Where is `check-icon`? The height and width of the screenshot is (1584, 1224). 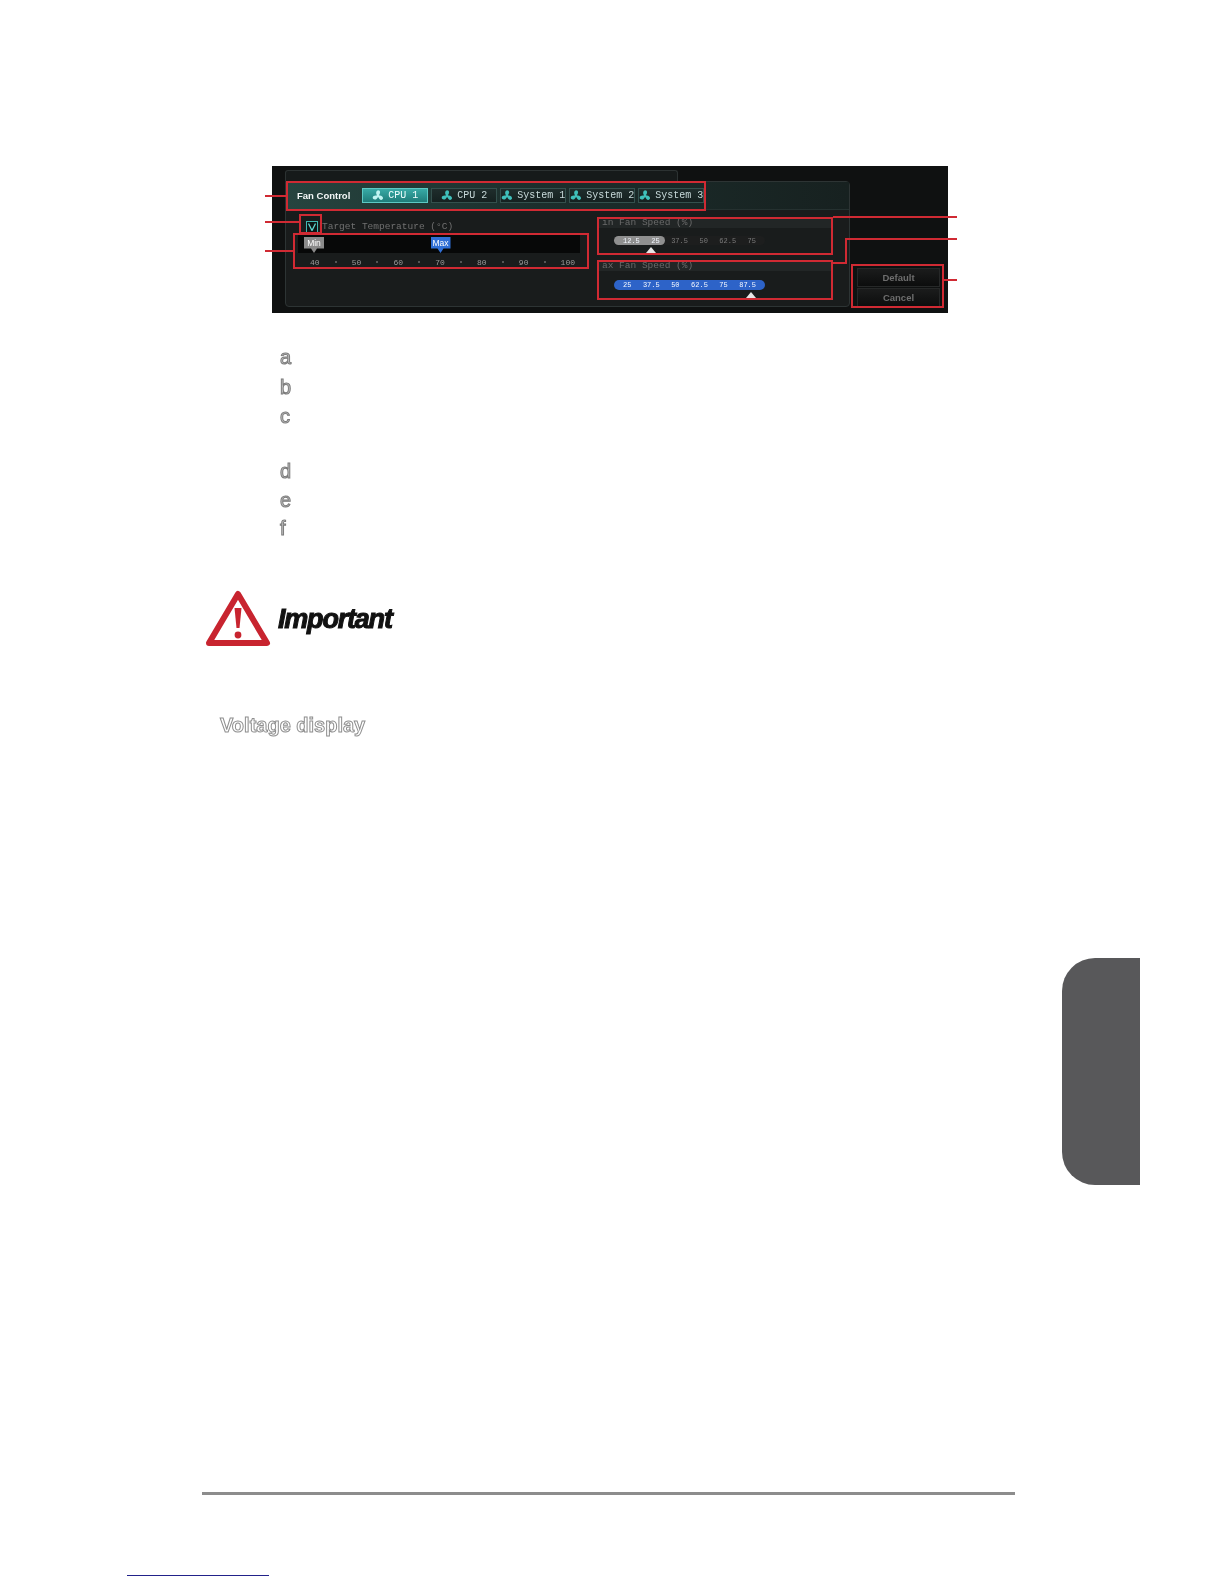 check-icon is located at coordinates (312, 226).